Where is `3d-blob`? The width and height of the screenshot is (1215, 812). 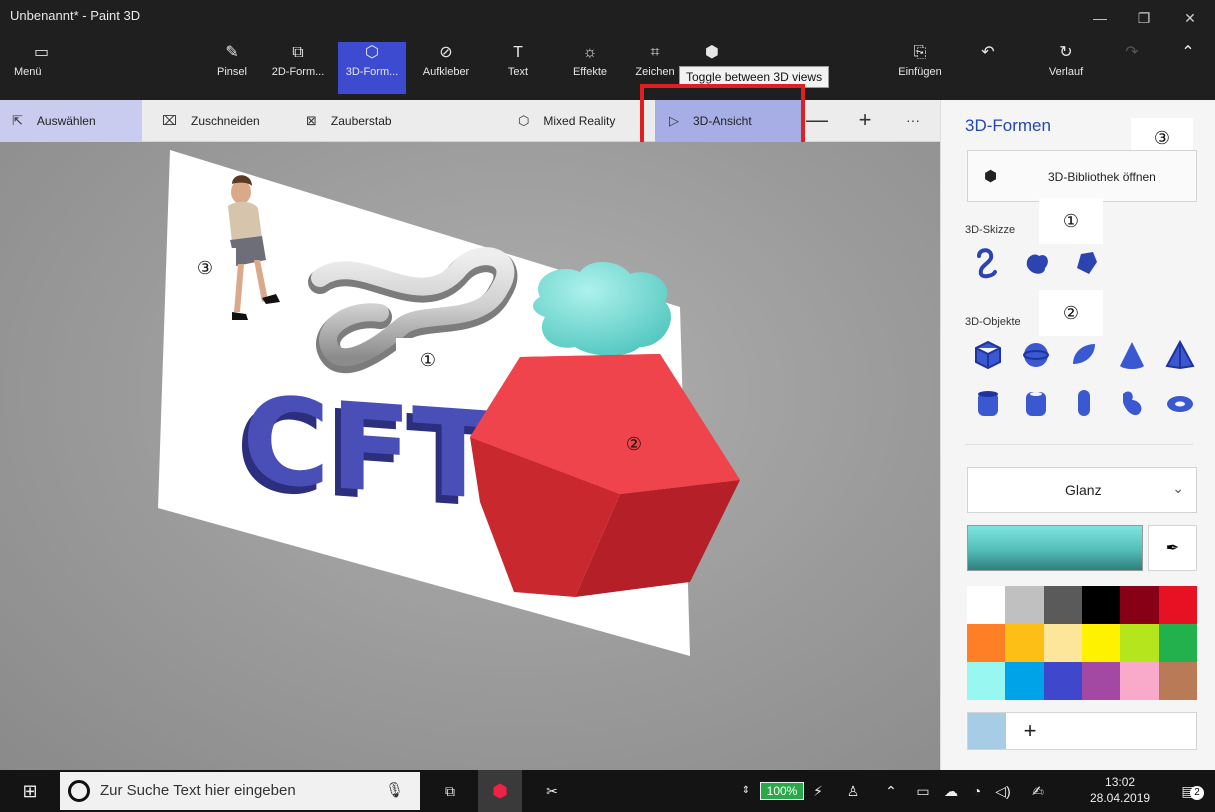 3d-blob is located at coordinates (602, 309).